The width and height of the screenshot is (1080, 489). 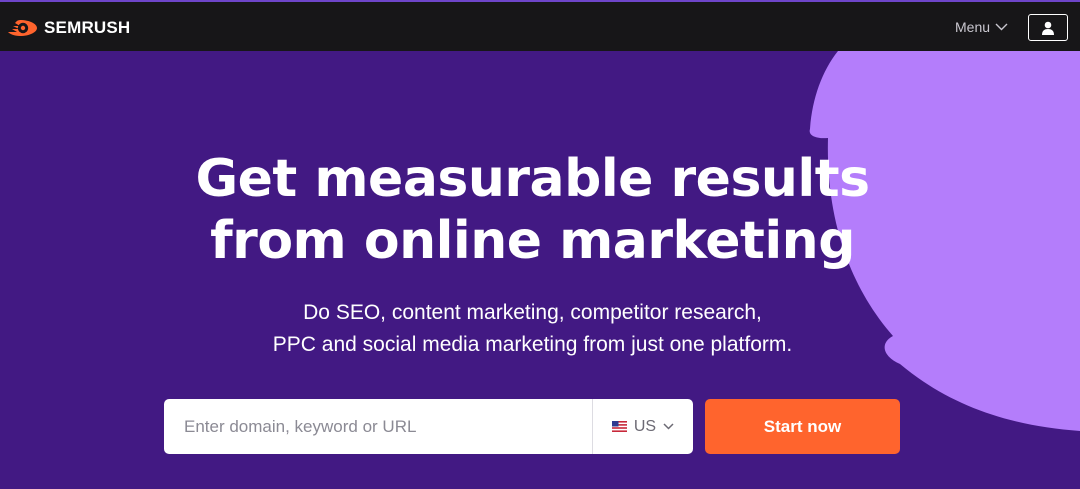 I want to click on semrush-flame-icon, so click(x=22, y=28).